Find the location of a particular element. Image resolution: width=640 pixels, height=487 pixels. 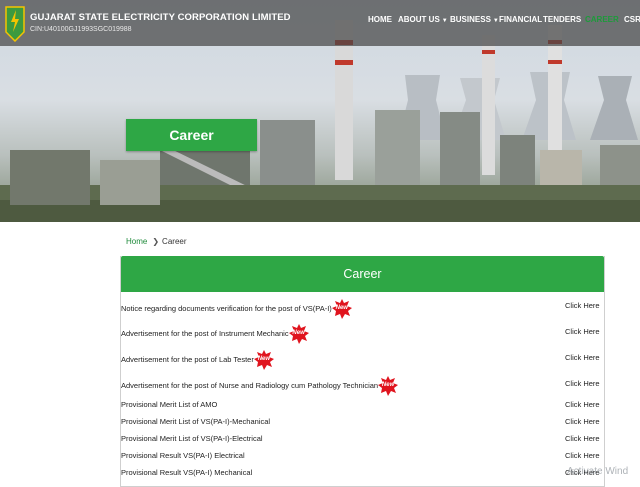

breadcrumb-current: Career is located at coordinates (174, 241).